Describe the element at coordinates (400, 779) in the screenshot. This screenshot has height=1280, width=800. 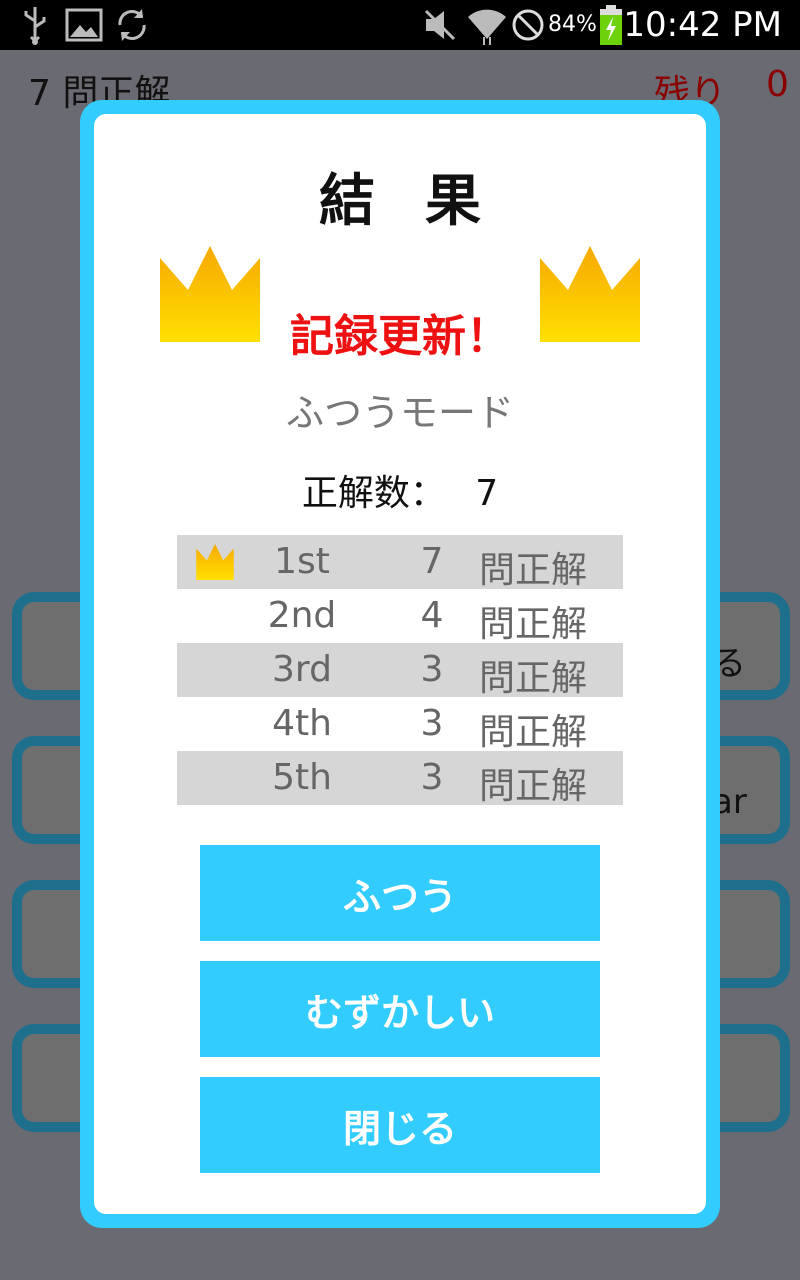
I see `ranking-row: 5th 3 問正解` at that location.